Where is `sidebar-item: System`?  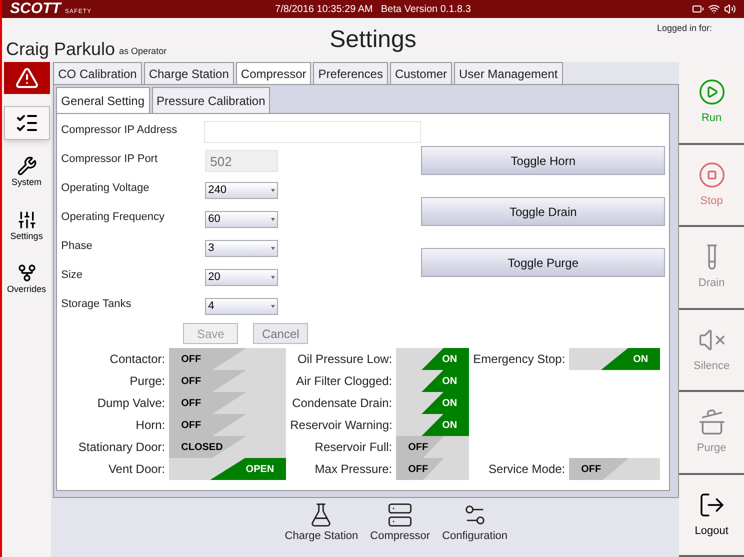
sidebar-item: System is located at coordinates (27, 173).